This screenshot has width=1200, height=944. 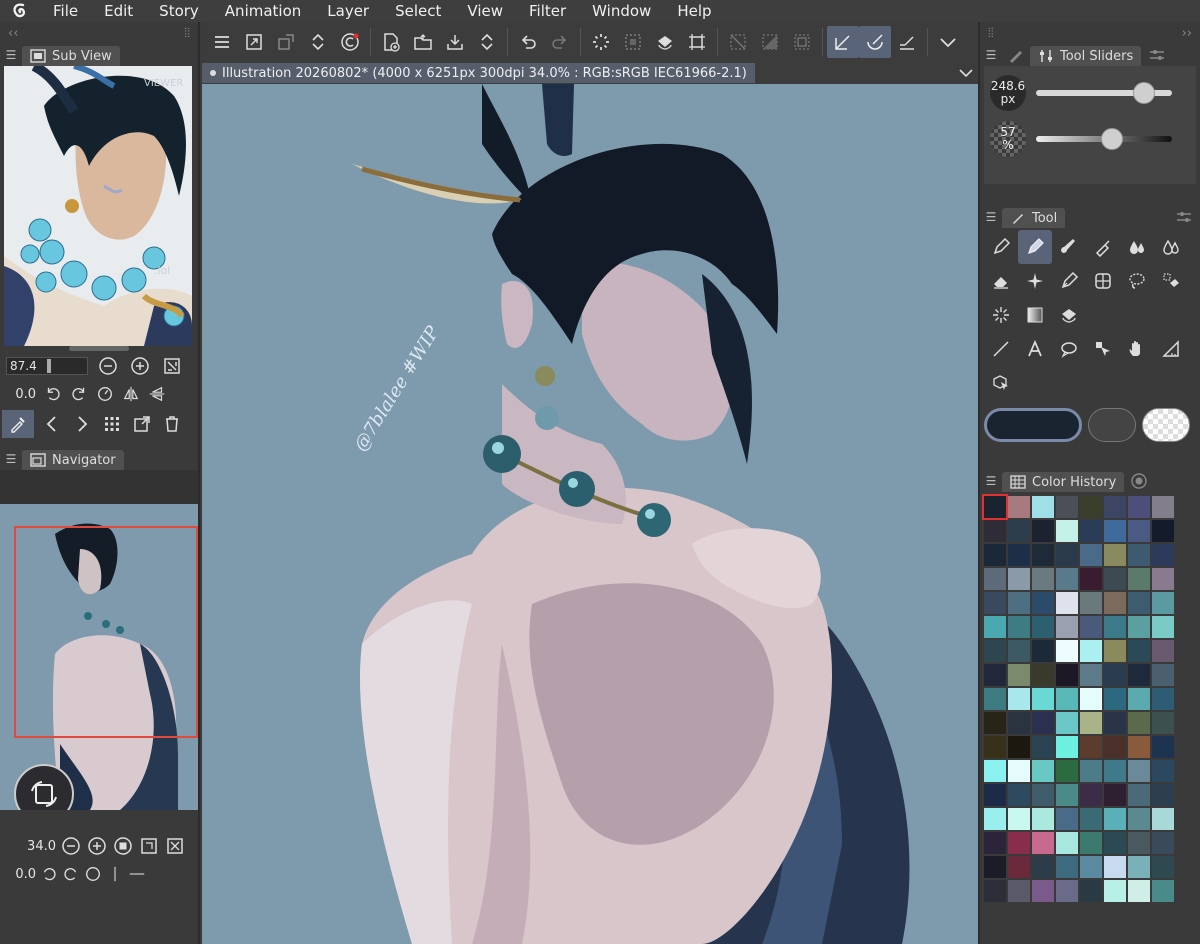 What do you see at coordinates (418, 11) in the screenshot?
I see `menu-select: Select` at bounding box center [418, 11].